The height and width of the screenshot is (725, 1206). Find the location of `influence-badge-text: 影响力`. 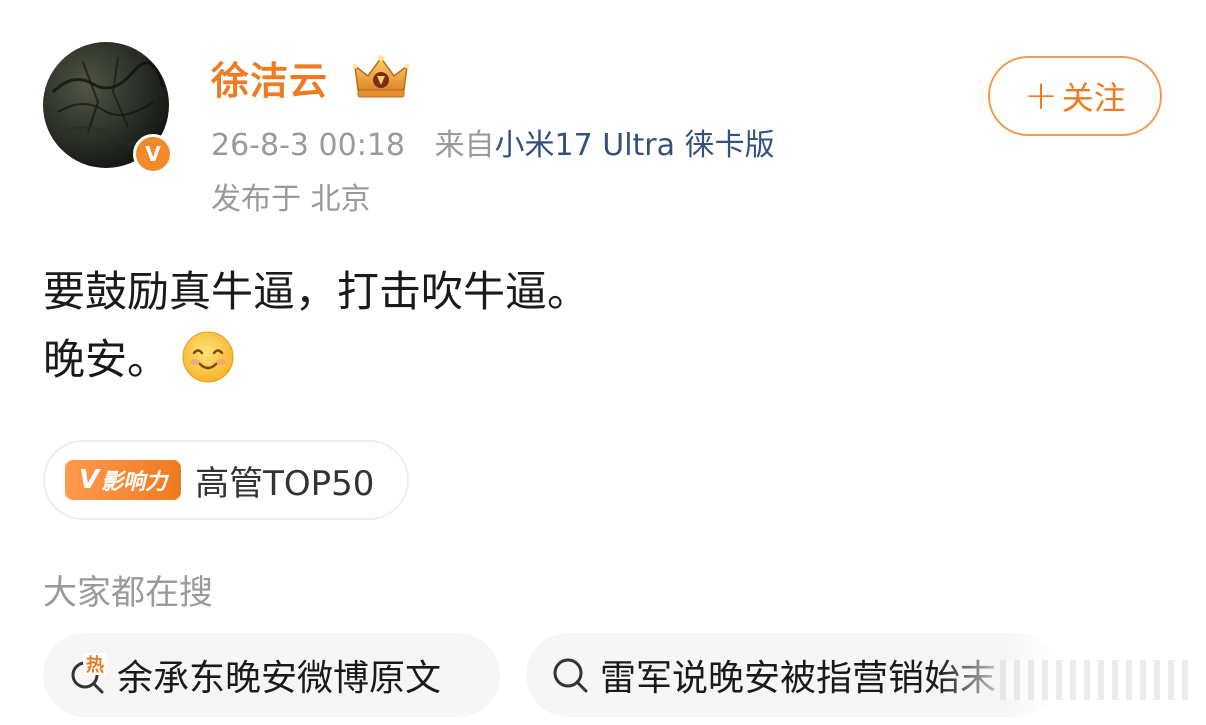

influence-badge-text: 影响力 is located at coordinates (134, 482).